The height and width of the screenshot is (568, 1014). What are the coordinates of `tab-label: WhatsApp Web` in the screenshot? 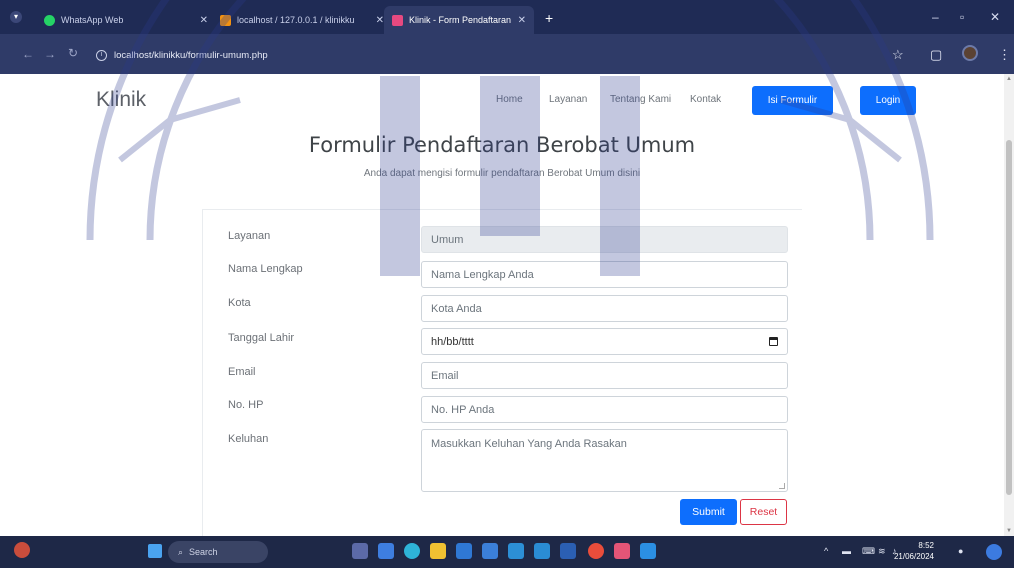 It's located at (92, 20).